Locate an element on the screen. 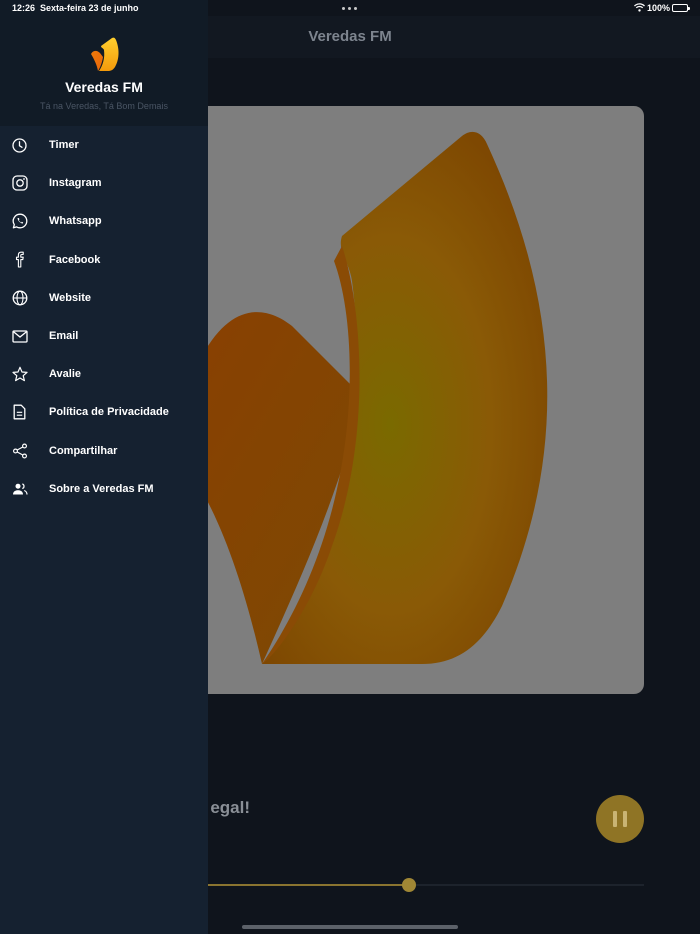 Image resolution: width=700 pixels, height=934 pixels. multitasking-dots-icon is located at coordinates (350, 8).